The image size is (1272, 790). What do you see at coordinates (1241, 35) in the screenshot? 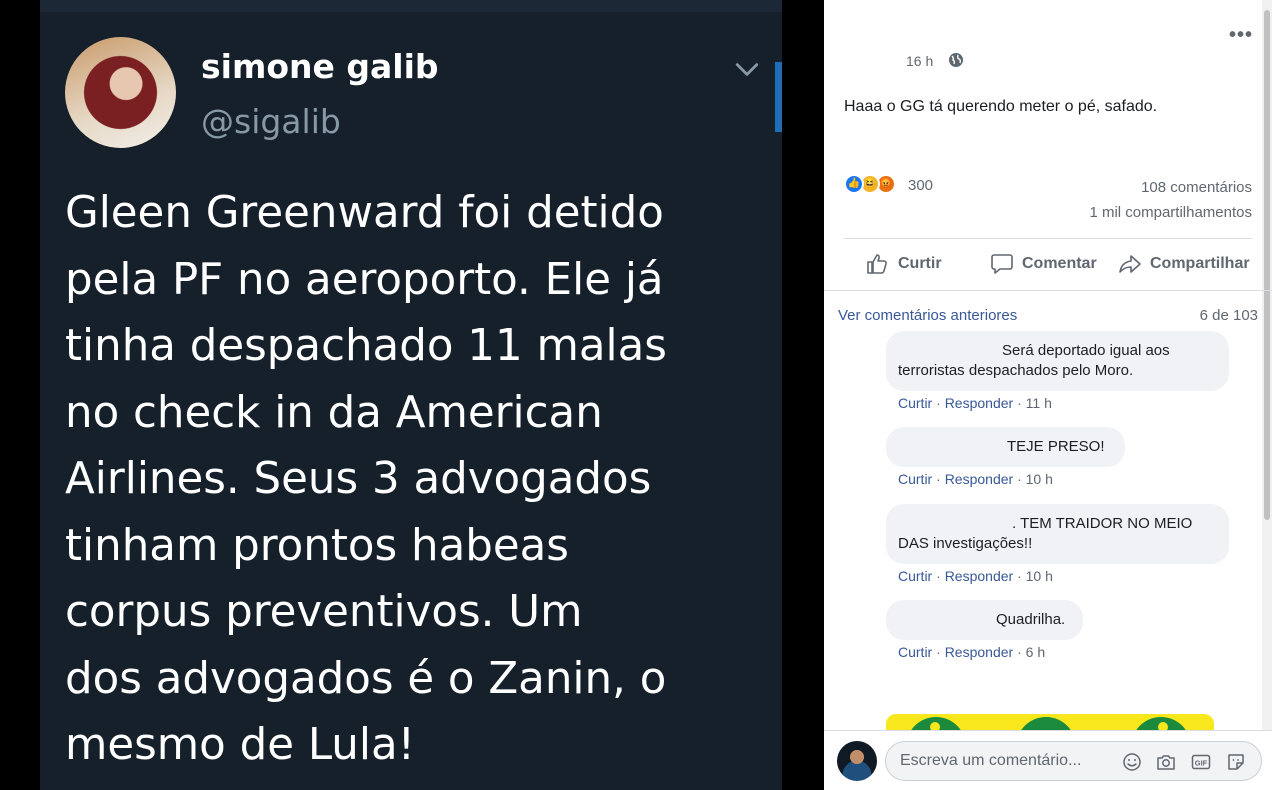
I see `more-options-icon: •••` at bounding box center [1241, 35].